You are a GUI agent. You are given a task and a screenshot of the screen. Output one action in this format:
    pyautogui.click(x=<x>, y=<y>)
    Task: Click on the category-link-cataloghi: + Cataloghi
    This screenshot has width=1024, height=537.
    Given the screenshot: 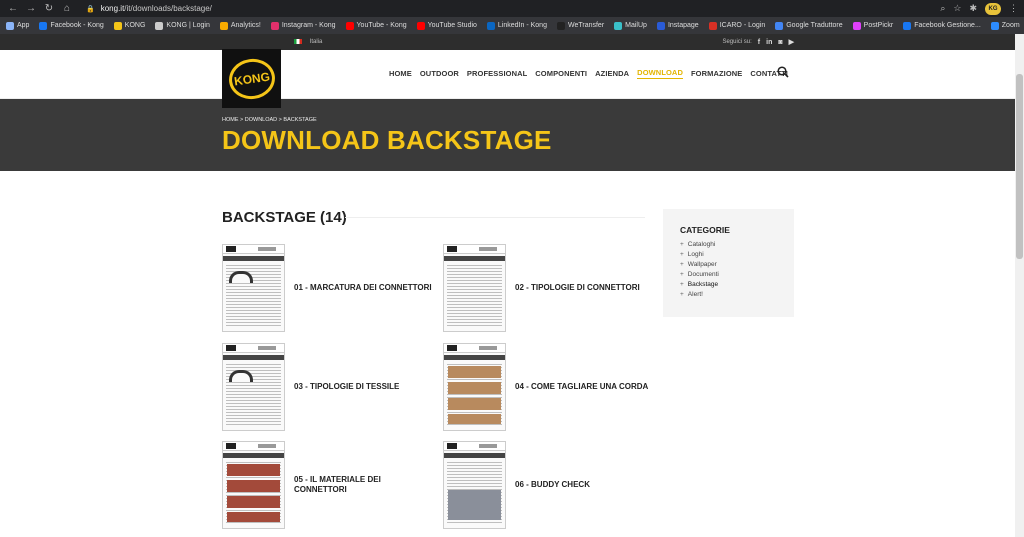 What is the action you would take?
    pyautogui.click(x=737, y=244)
    